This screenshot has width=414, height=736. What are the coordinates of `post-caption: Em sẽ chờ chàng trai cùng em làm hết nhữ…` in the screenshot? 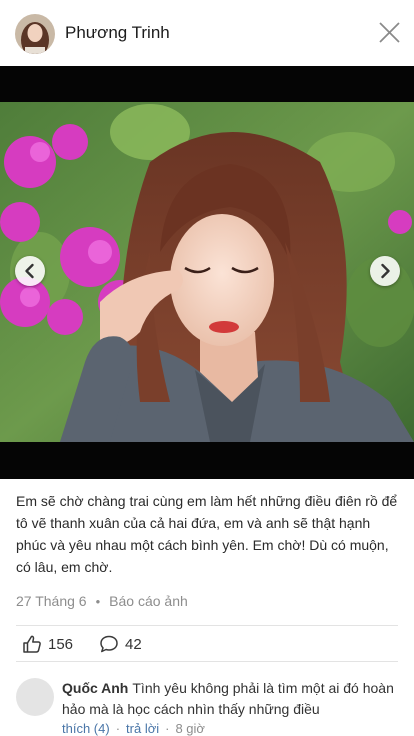 It's located at (207, 534).